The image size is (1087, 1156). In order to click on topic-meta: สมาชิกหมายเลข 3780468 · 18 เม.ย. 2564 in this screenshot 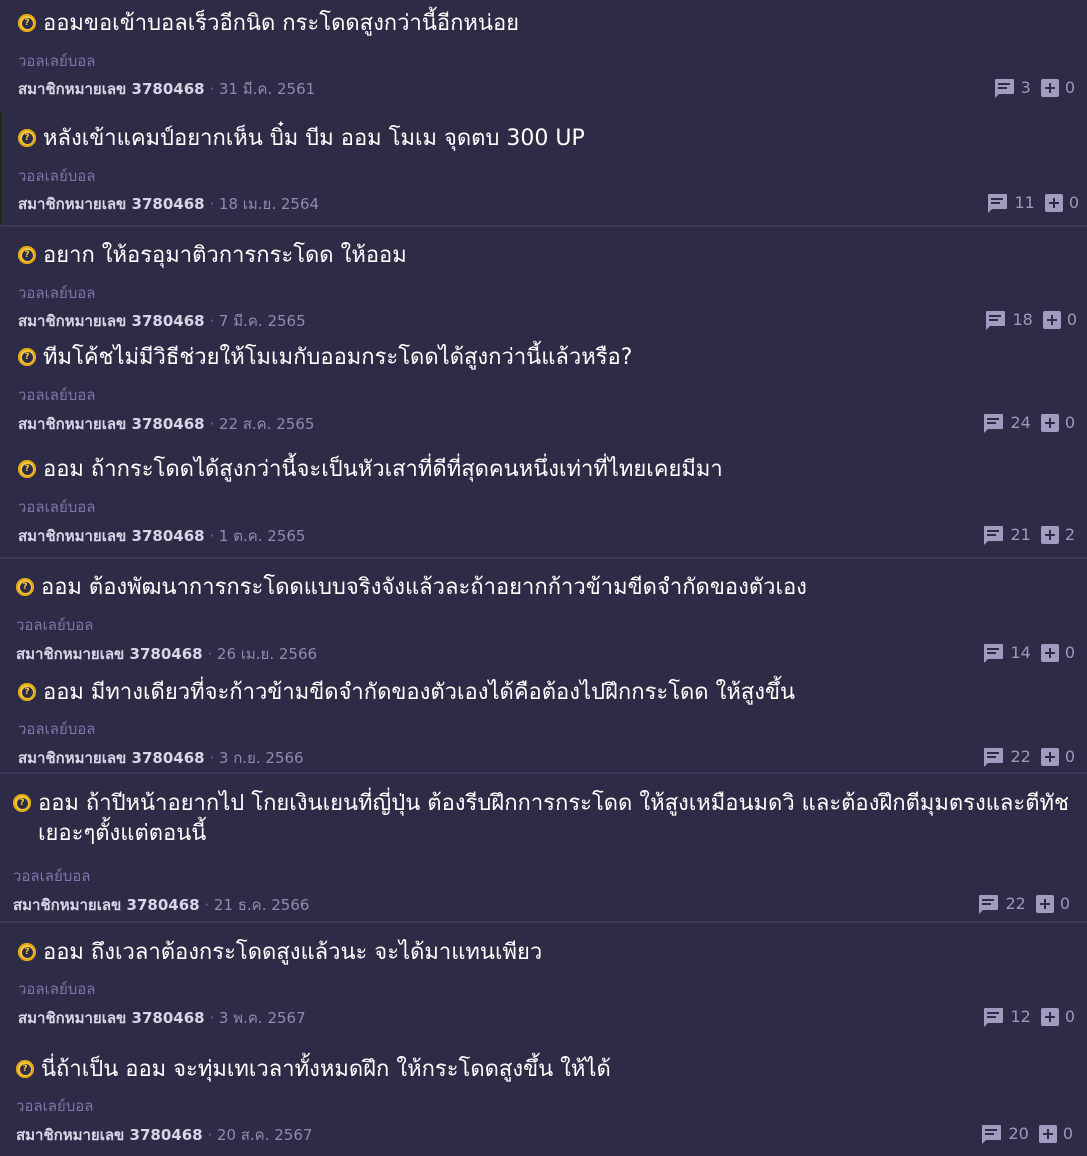, I will do `click(168, 204)`.